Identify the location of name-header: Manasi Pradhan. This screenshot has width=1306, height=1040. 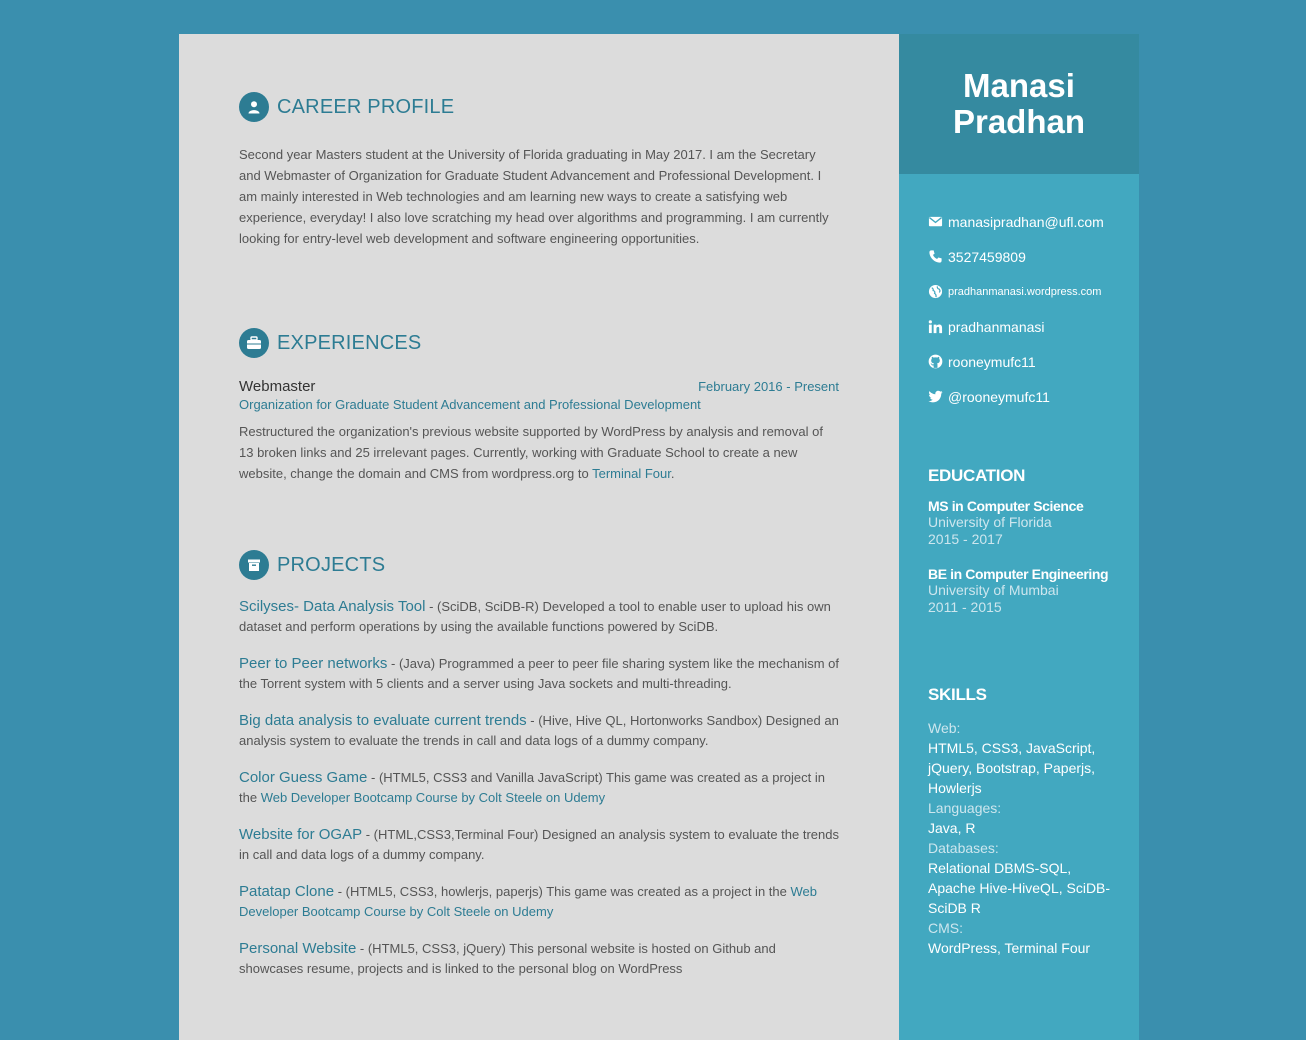
(1019, 104).